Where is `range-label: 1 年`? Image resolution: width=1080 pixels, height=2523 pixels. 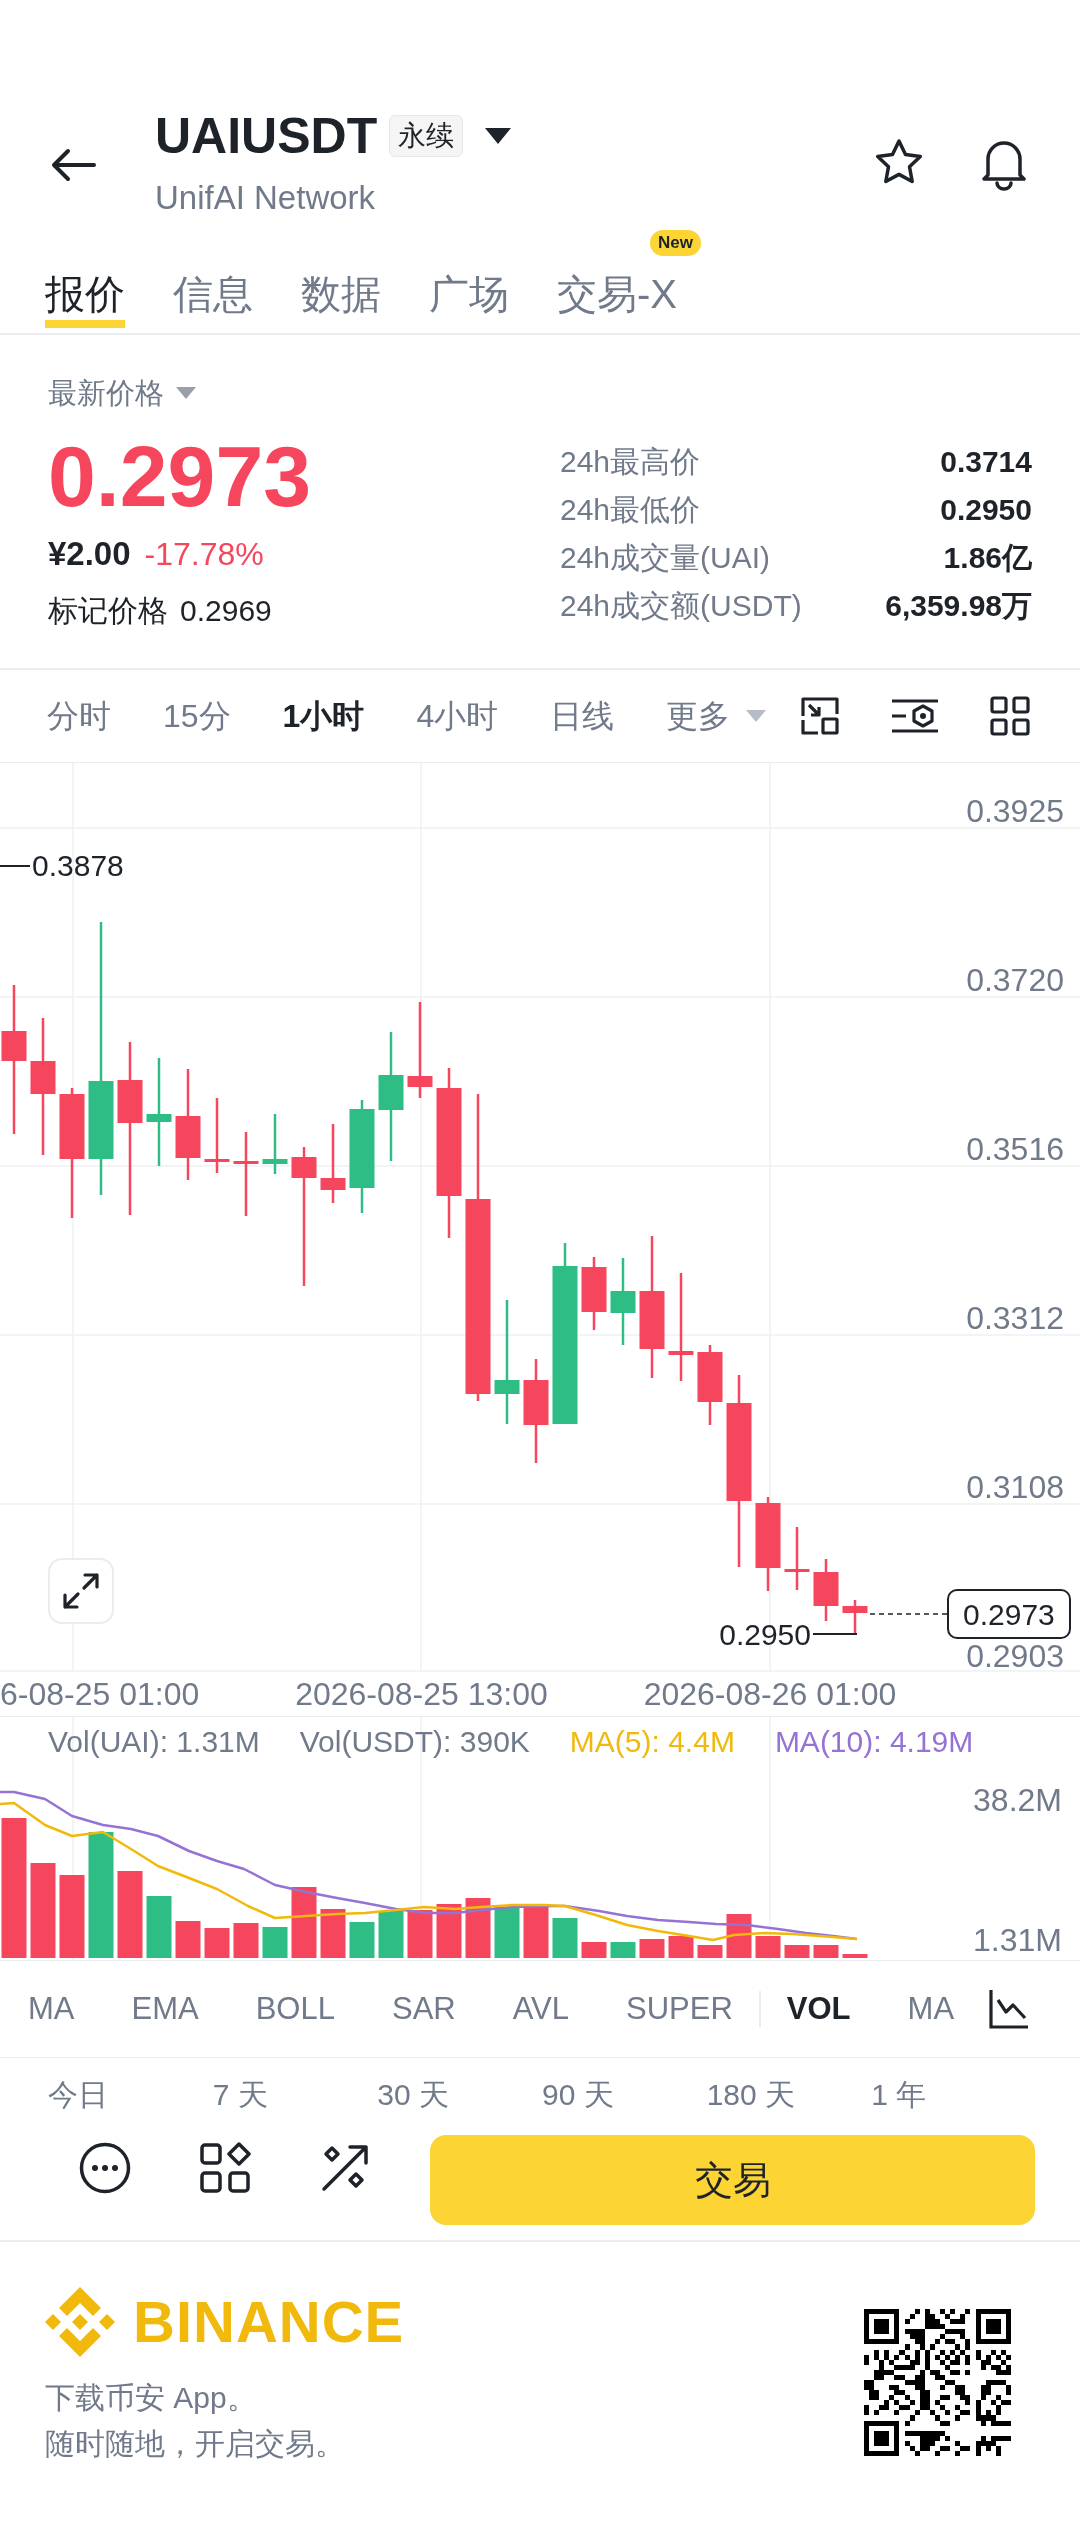 range-label: 1 年 is located at coordinates (899, 2095).